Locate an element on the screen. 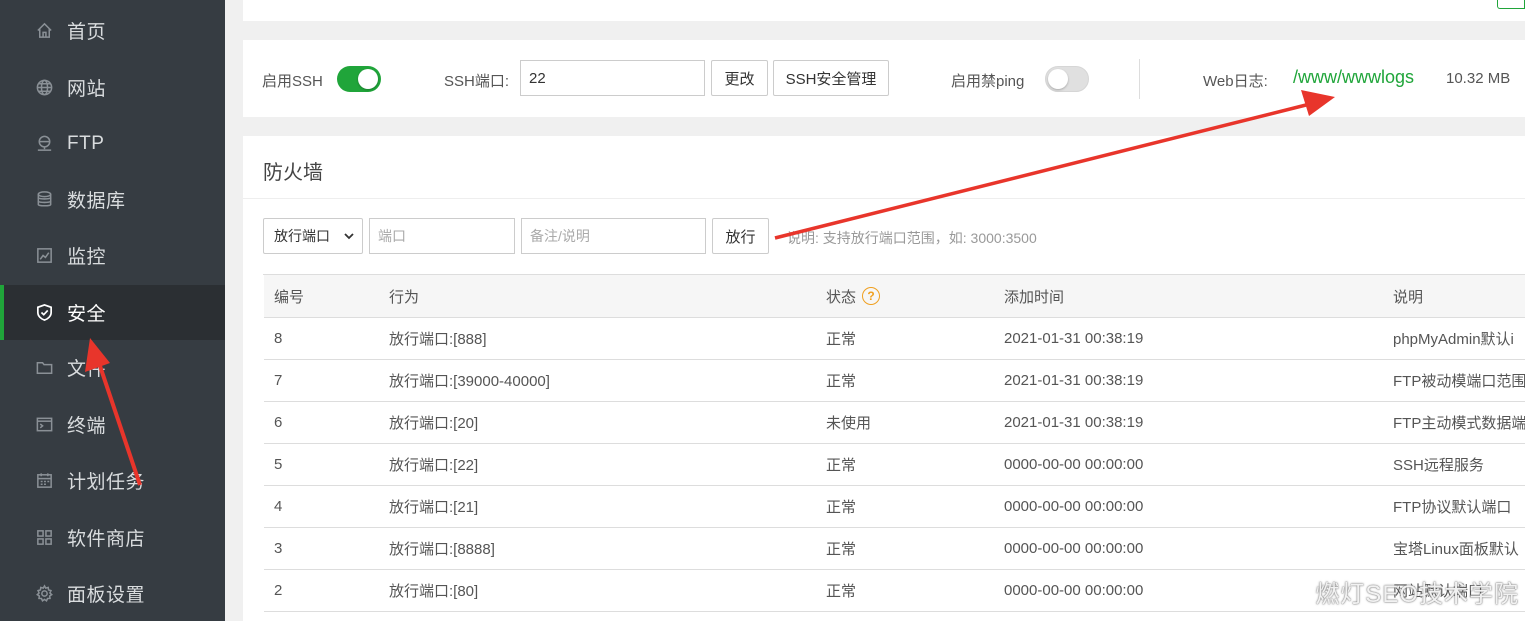 This screenshot has height=621, width=1525. web-log-path-link: /www/wwwlogs is located at coordinates (1353, 77).